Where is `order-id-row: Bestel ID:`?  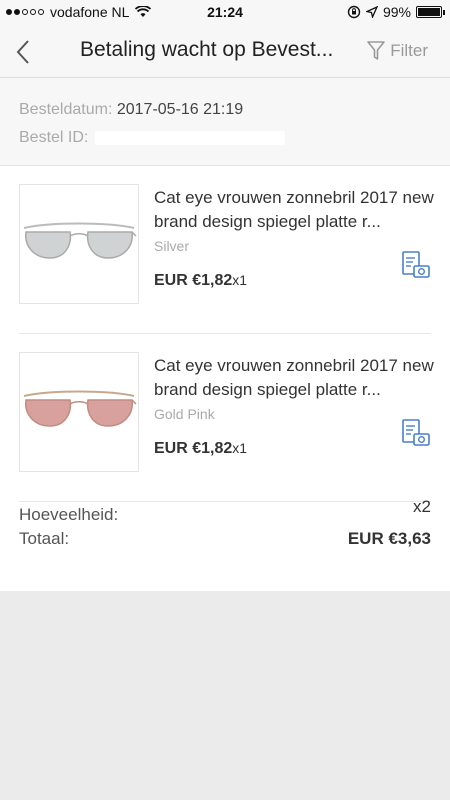
order-id-row: Bestel ID: is located at coordinates (225, 138).